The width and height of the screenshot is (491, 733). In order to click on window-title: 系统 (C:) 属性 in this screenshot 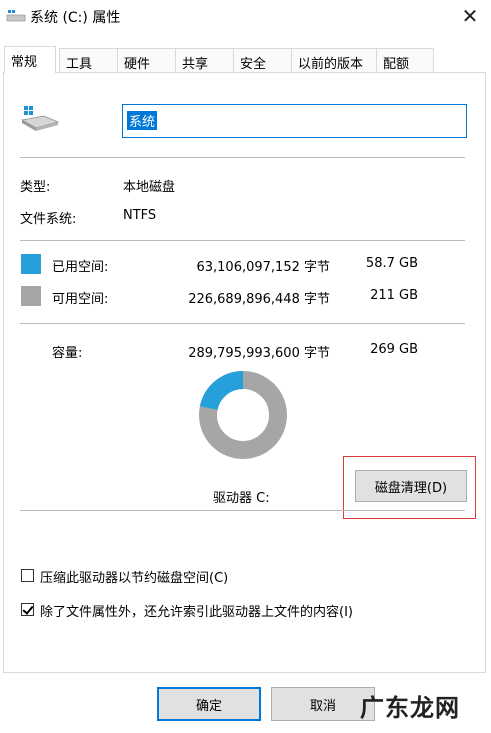, I will do `click(75, 18)`.